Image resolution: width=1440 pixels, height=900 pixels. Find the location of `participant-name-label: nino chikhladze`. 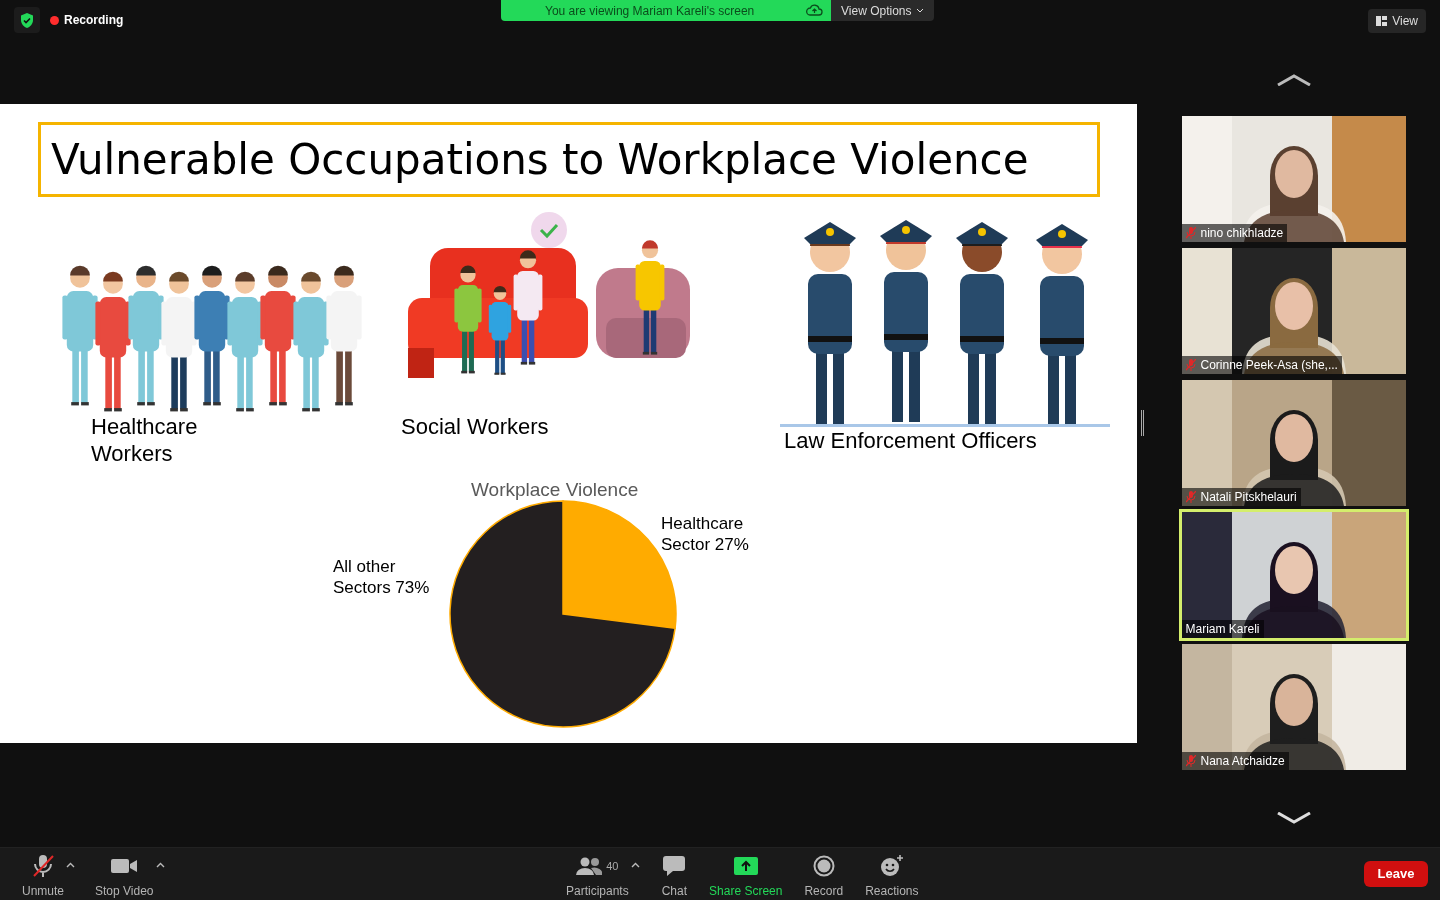

participant-name-label: nino chikhladze is located at coordinates (1234, 233).